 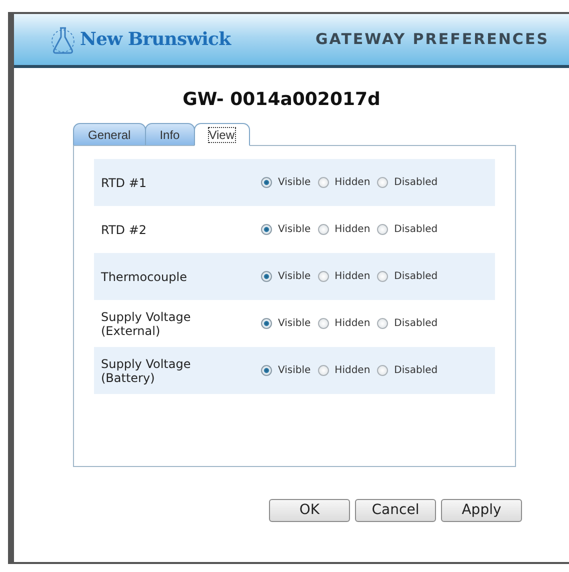 What do you see at coordinates (63, 39) in the screenshot?
I see `flask-icon` at bounding box center [63, 39].